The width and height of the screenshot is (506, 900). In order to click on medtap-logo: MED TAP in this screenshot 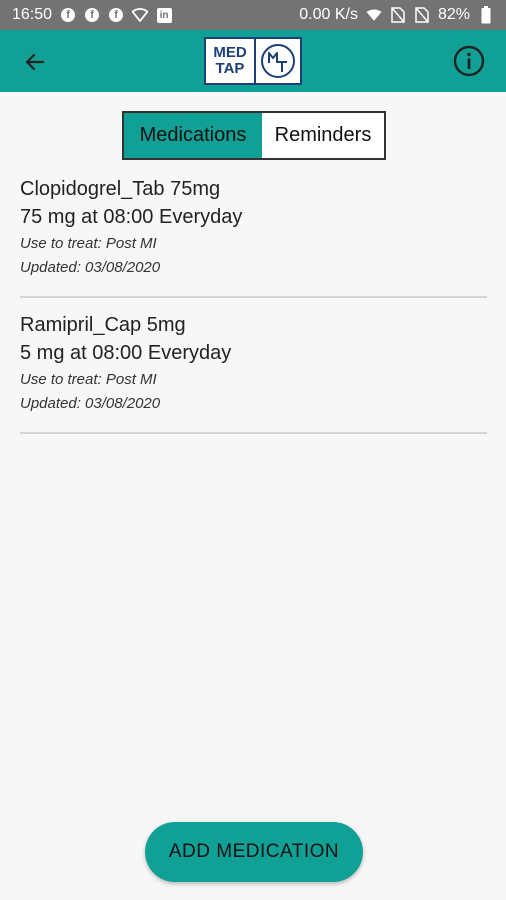, I will do `click(253, 61)`.